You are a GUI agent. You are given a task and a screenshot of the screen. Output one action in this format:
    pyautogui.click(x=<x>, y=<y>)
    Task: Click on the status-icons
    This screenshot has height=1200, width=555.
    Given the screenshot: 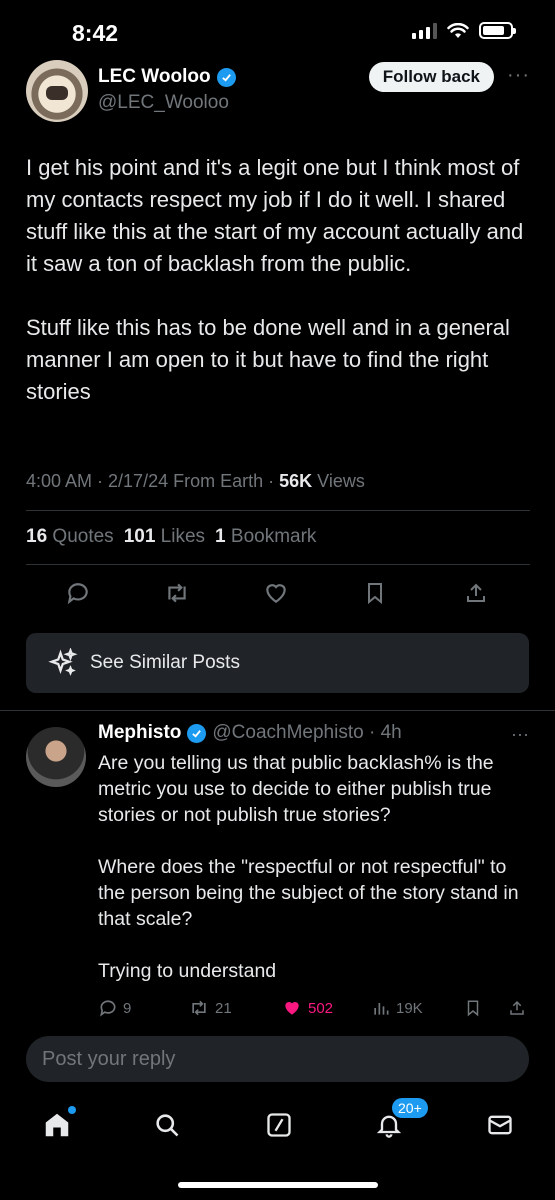 What is the action you would take?
    pyautogui.click(x=464, y=30)
    